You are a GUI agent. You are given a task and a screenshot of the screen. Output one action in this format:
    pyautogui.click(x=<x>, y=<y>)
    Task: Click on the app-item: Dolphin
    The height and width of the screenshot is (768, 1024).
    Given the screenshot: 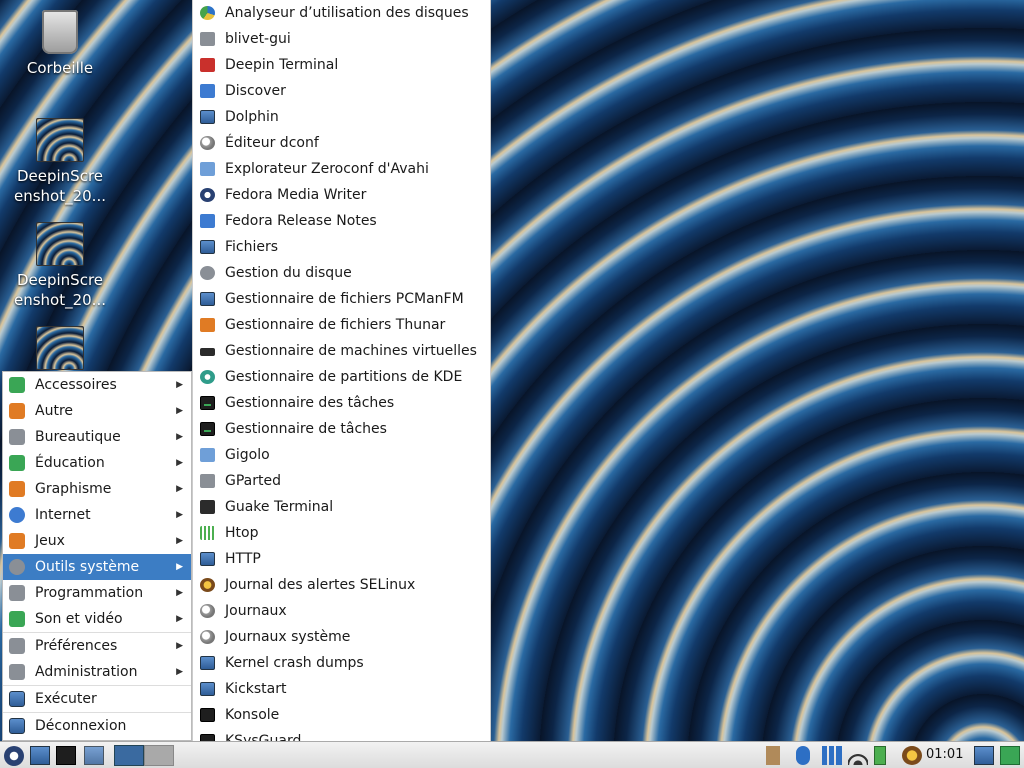 What is the action you would take?
    pyautogui.click(x=341, y=117)
    